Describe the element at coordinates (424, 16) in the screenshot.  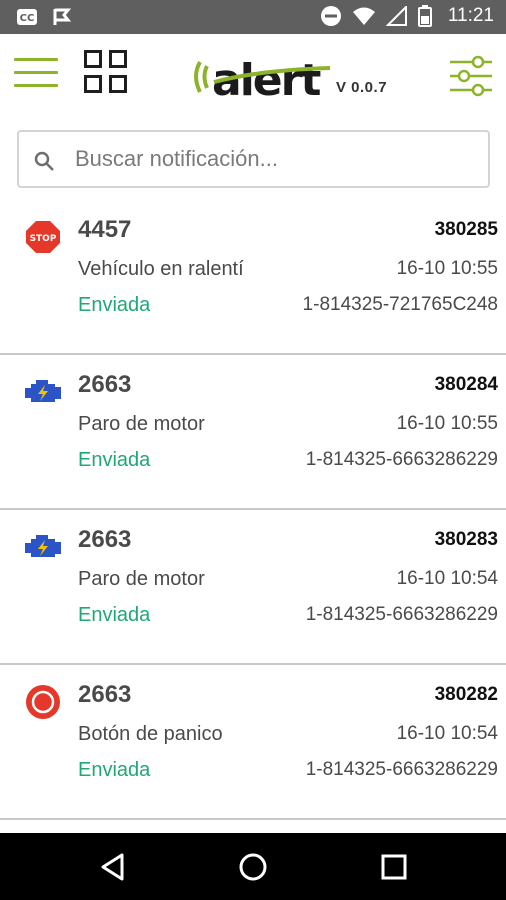
I see `battery-icon` at that location.